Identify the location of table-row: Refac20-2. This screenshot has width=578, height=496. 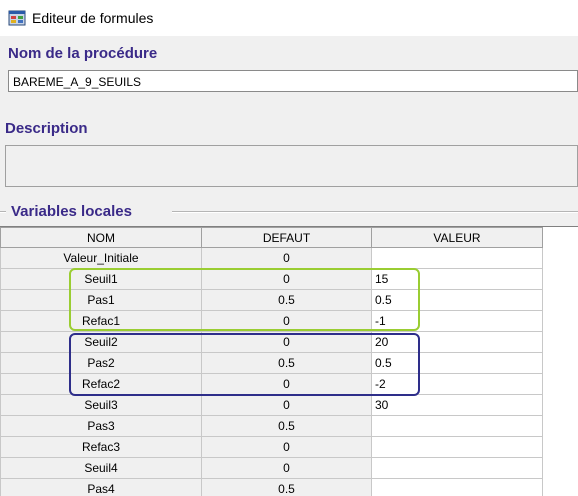
(272, 384).